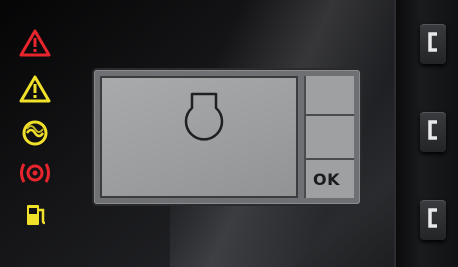 This screenshot has width=458, height=267. I want to click on ok-softkey: OK, so click(329, 179).